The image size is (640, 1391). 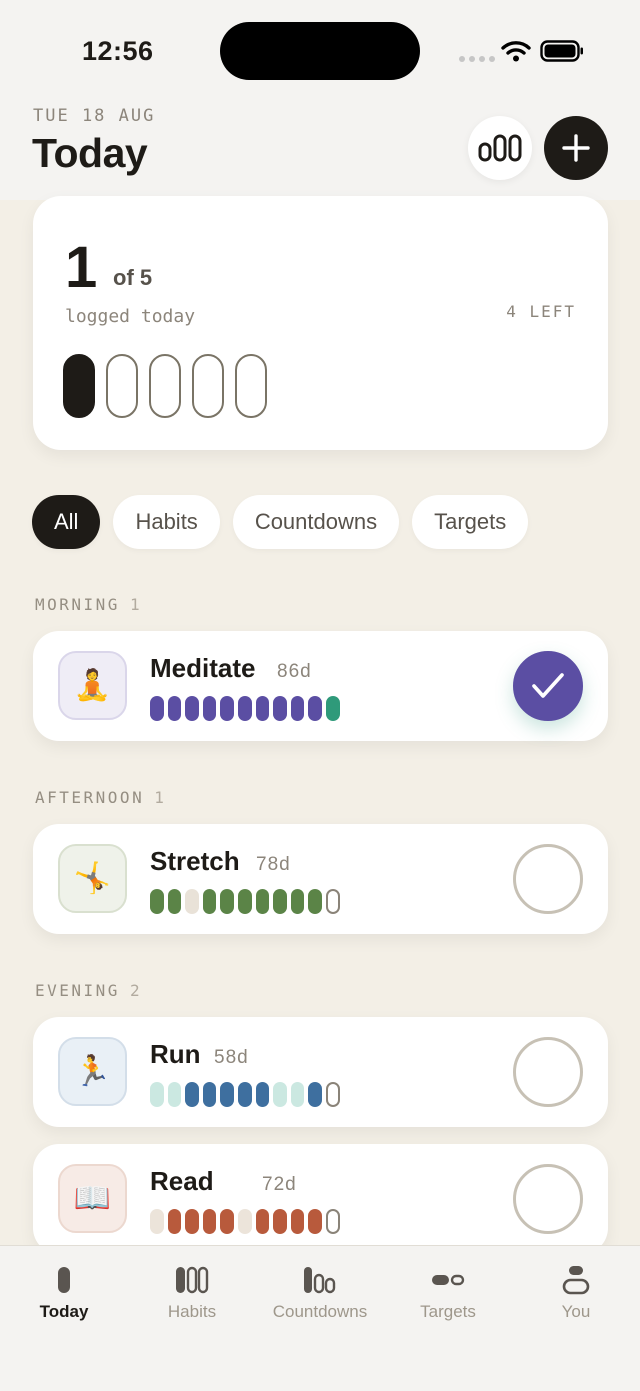 I want to click on tab-you: You, so click(x=576, y=1296).